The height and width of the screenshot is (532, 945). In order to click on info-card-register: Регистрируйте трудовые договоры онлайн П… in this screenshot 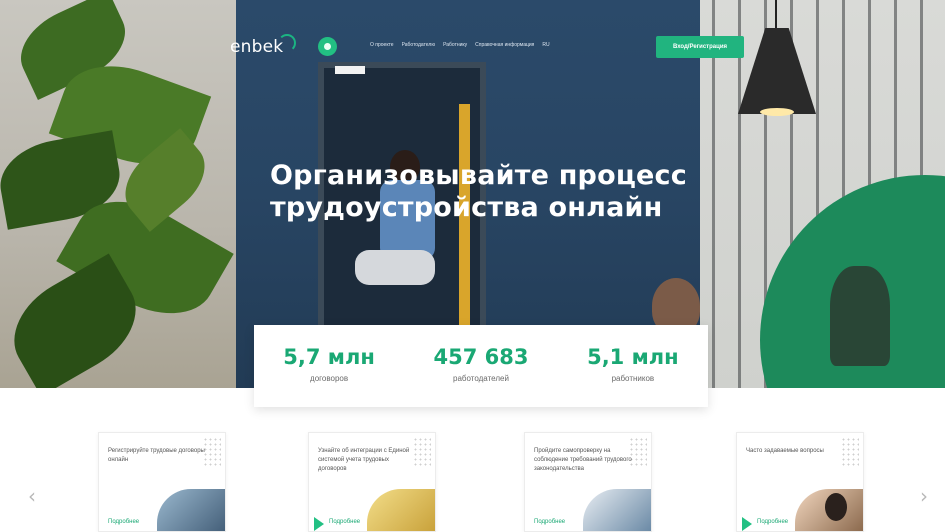, I will do `click(162, 482)`.